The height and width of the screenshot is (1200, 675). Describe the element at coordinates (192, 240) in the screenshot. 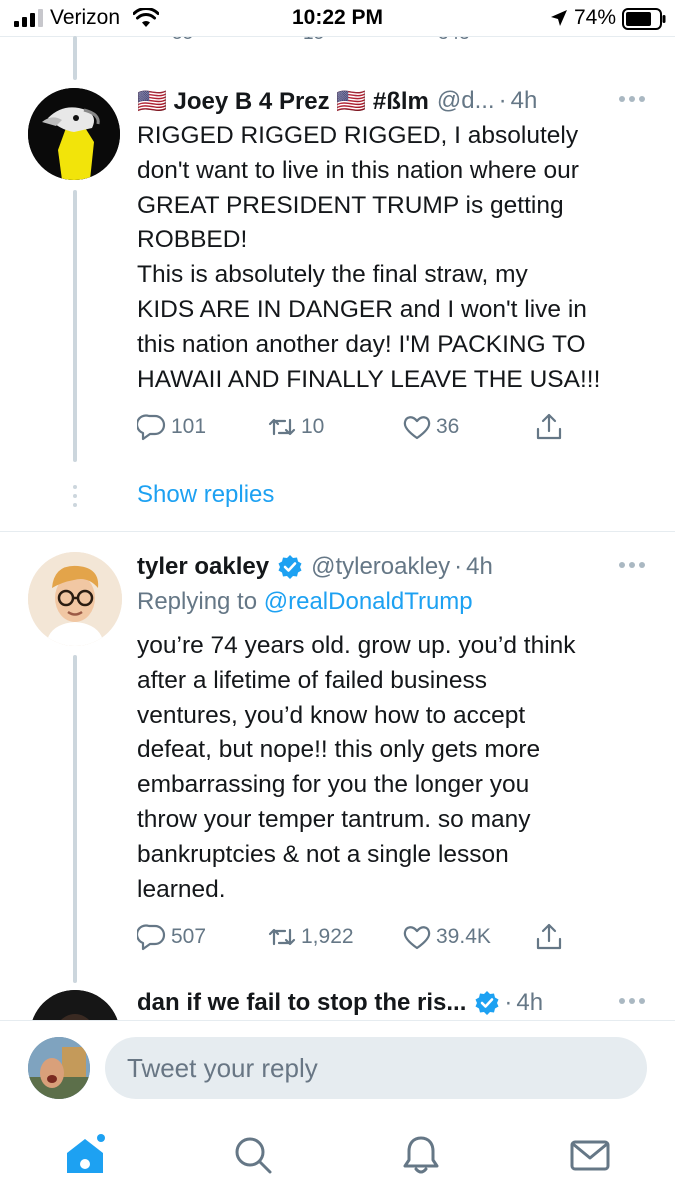

I see `tweet-text-line: ROBBED!` at that location.